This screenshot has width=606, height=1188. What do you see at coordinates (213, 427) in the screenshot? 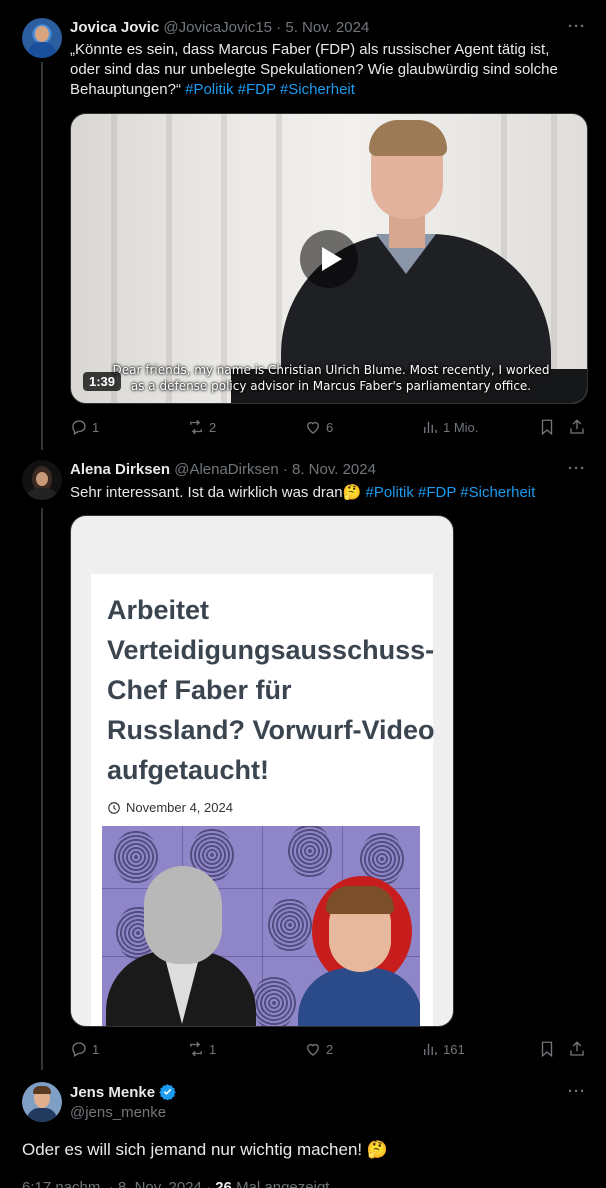
I see `repost-count: 2` at bounding box center [213, 427].